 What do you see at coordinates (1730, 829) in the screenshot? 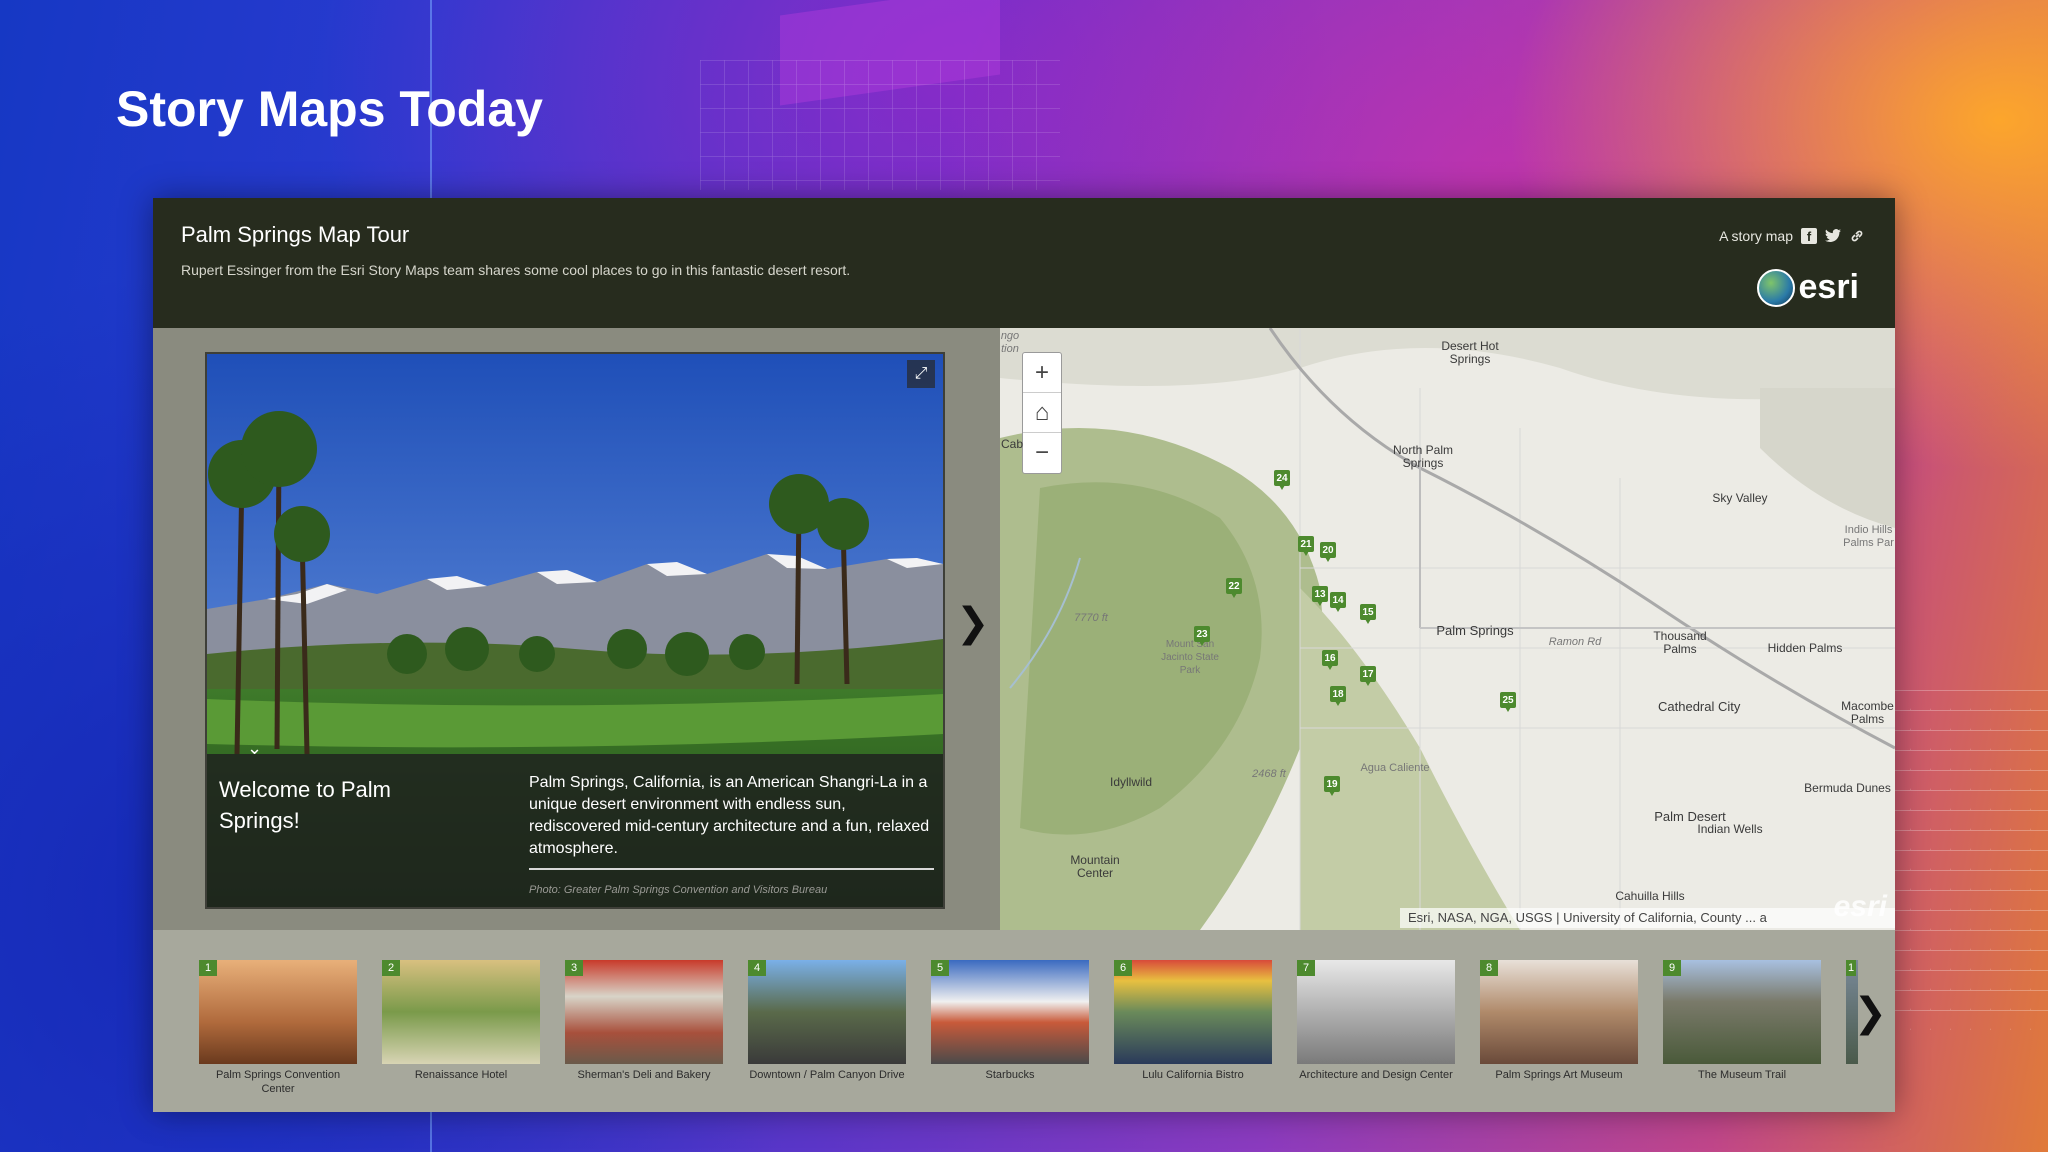
I see `map-label-indian-wells: Indian Wells` at bounding box center [1730, 829].